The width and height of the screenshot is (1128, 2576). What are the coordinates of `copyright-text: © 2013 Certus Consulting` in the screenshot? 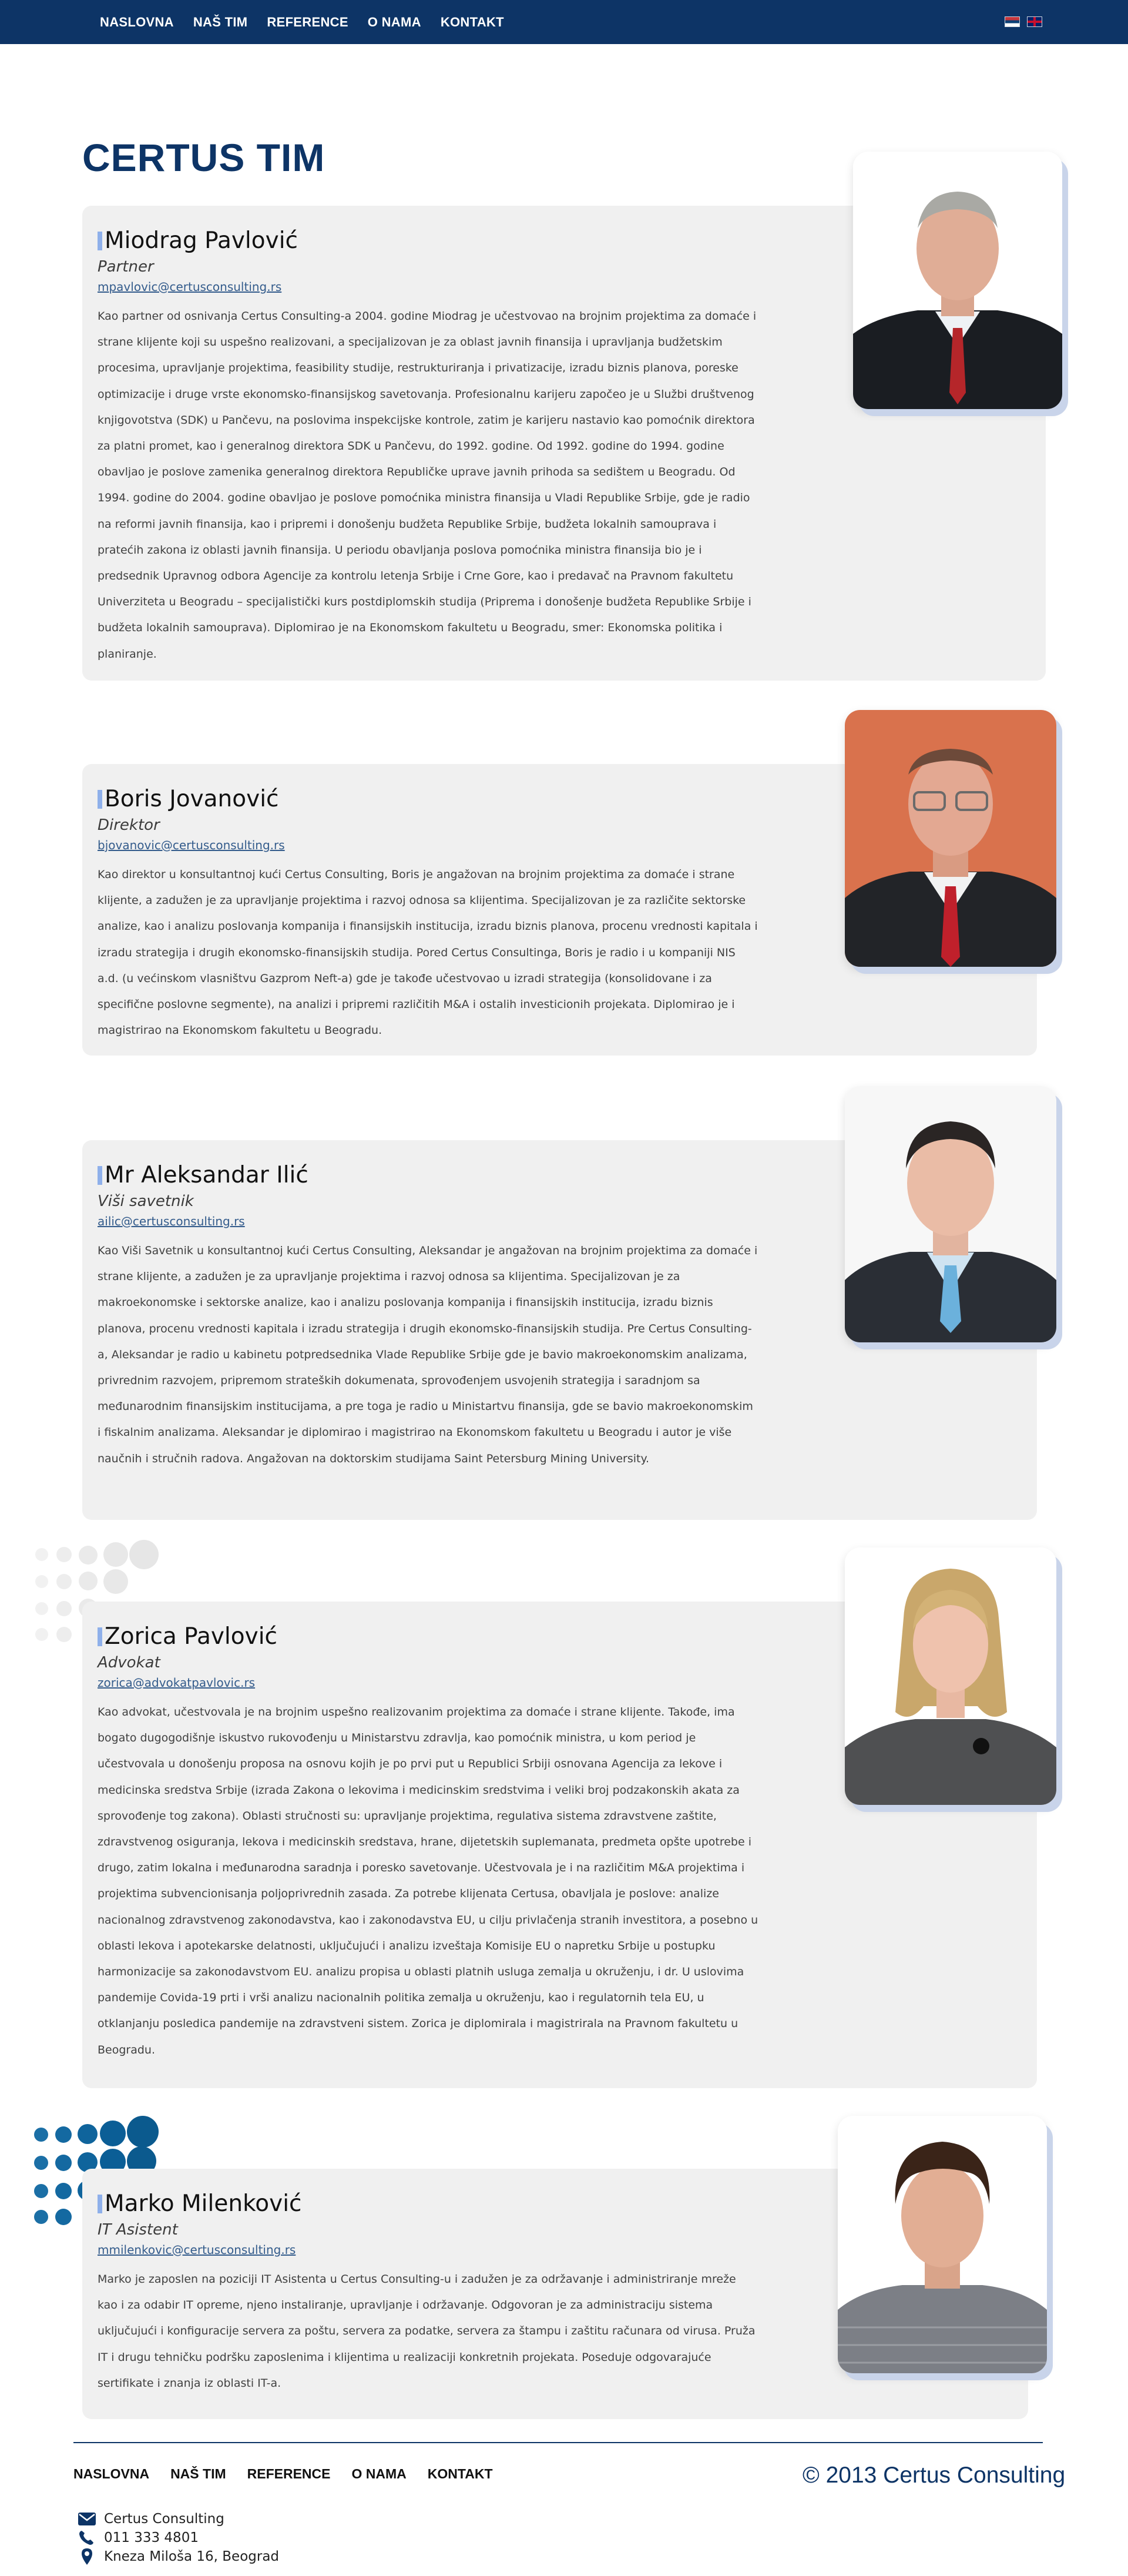 It's located at (934, 2475).